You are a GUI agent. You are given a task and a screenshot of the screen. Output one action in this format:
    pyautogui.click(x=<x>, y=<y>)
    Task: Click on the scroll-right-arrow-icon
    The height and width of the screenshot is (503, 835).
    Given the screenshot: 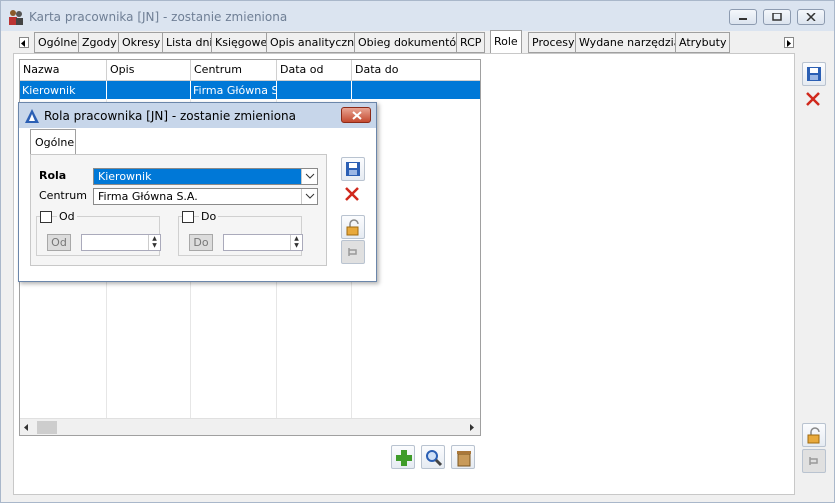 What is the action you would take?
    pyautogui.click(x=472, y=427)
    